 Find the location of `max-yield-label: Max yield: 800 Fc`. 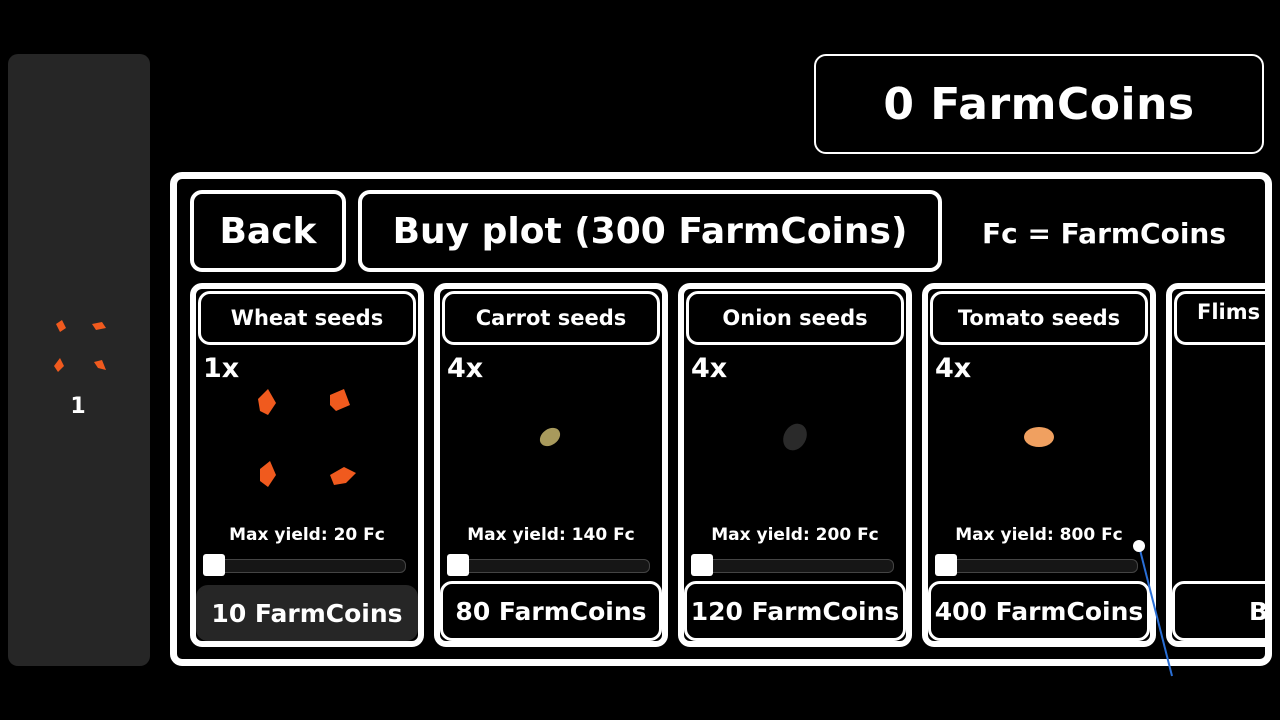

max-yield-label: Max yield: 800 Fc is located at coordinates (1039, 535).